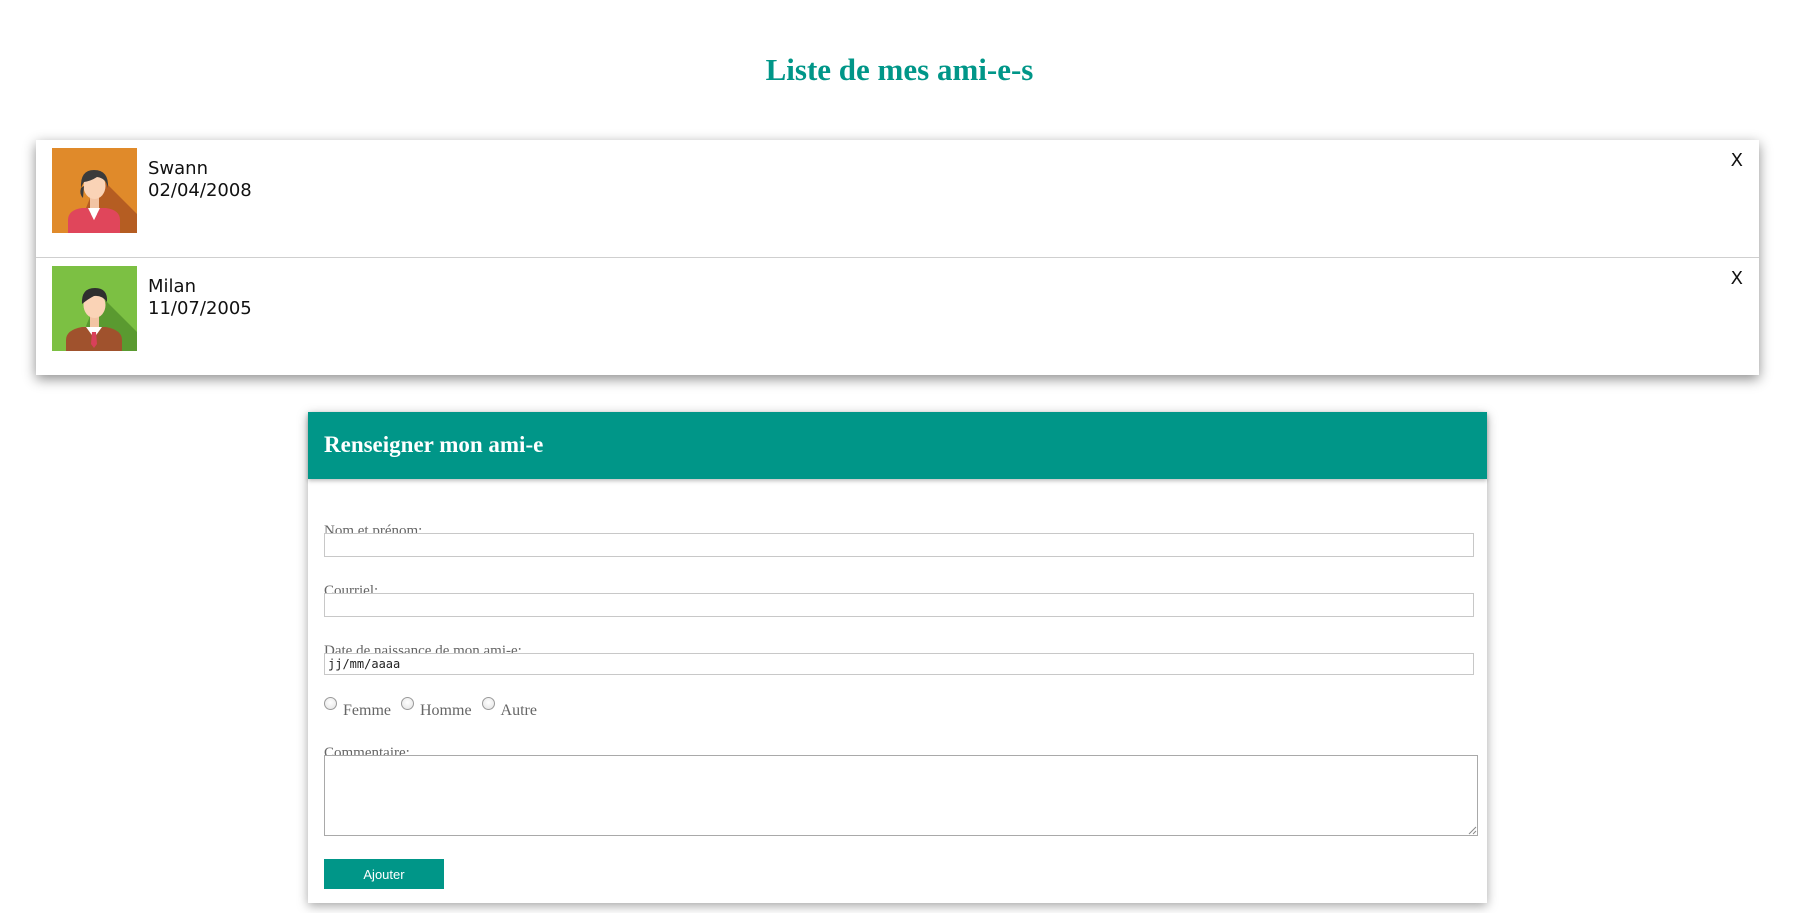 This screenshot has height=913, width=1799. What do you see at coordinates (897, 316) in the screenshot?
I see `friend-item: Milan 11/07/2005 X` at bounding box center [897, 316].